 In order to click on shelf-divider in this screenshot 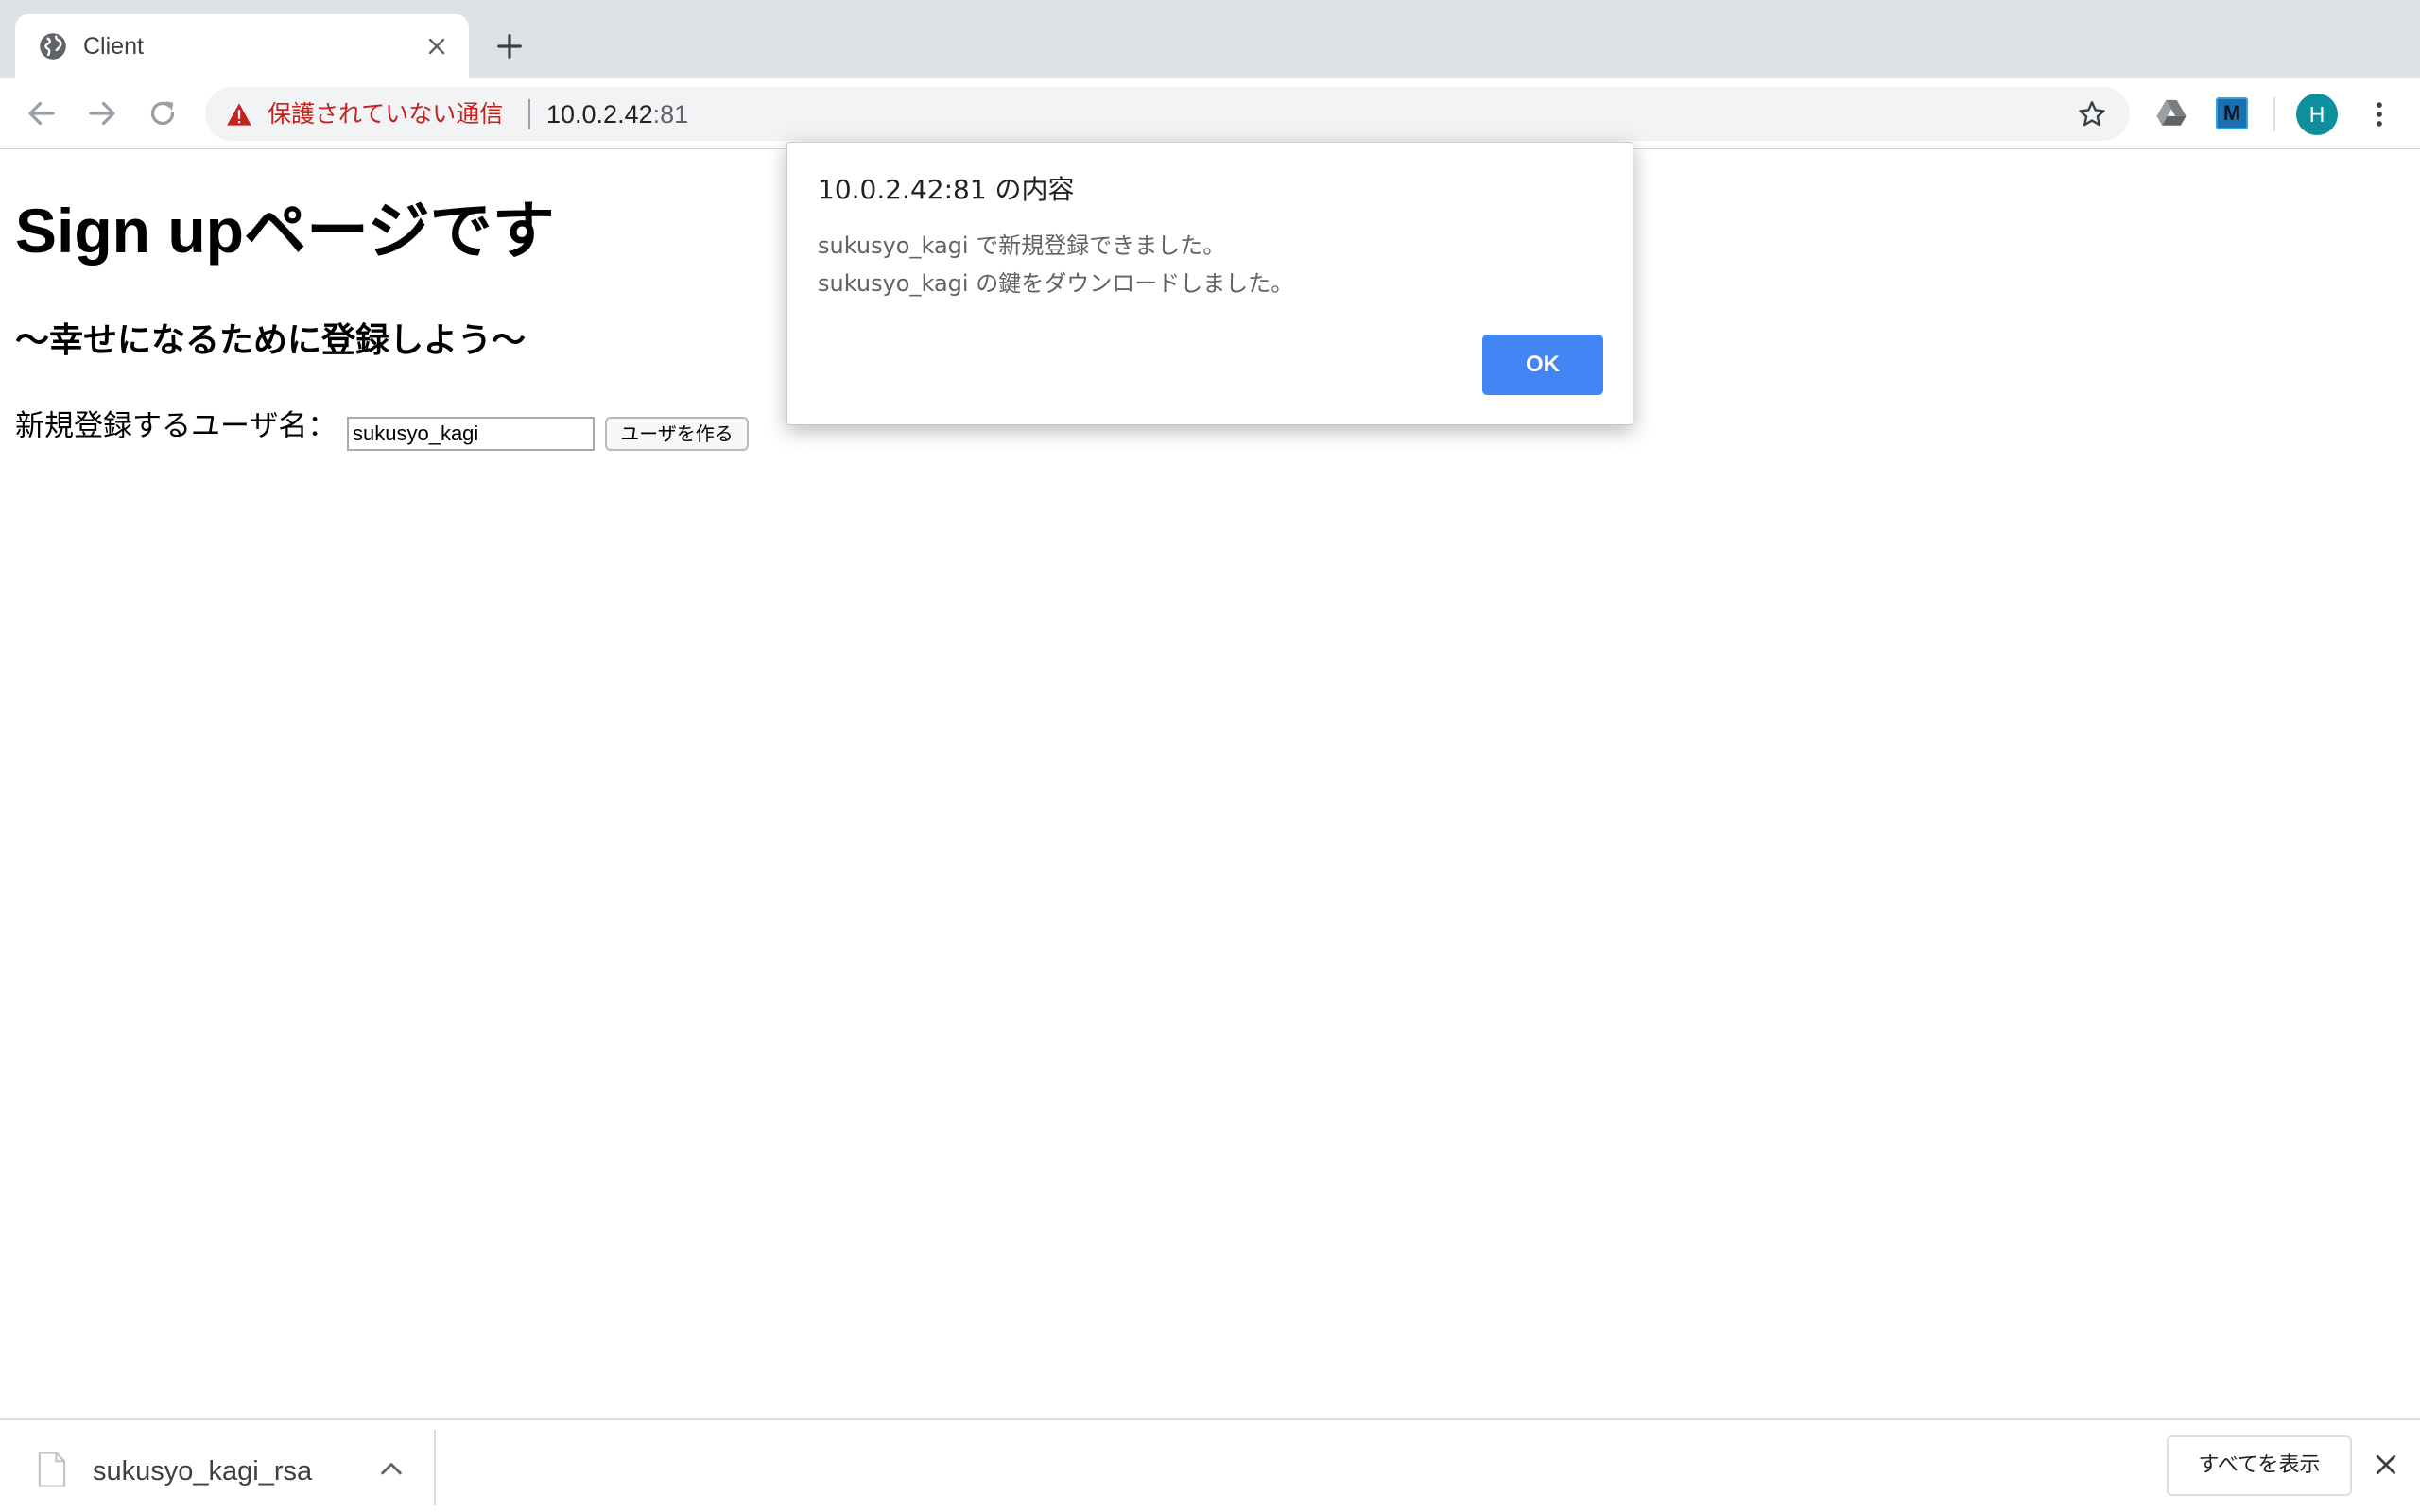, I will do `click(435, 1467)`.